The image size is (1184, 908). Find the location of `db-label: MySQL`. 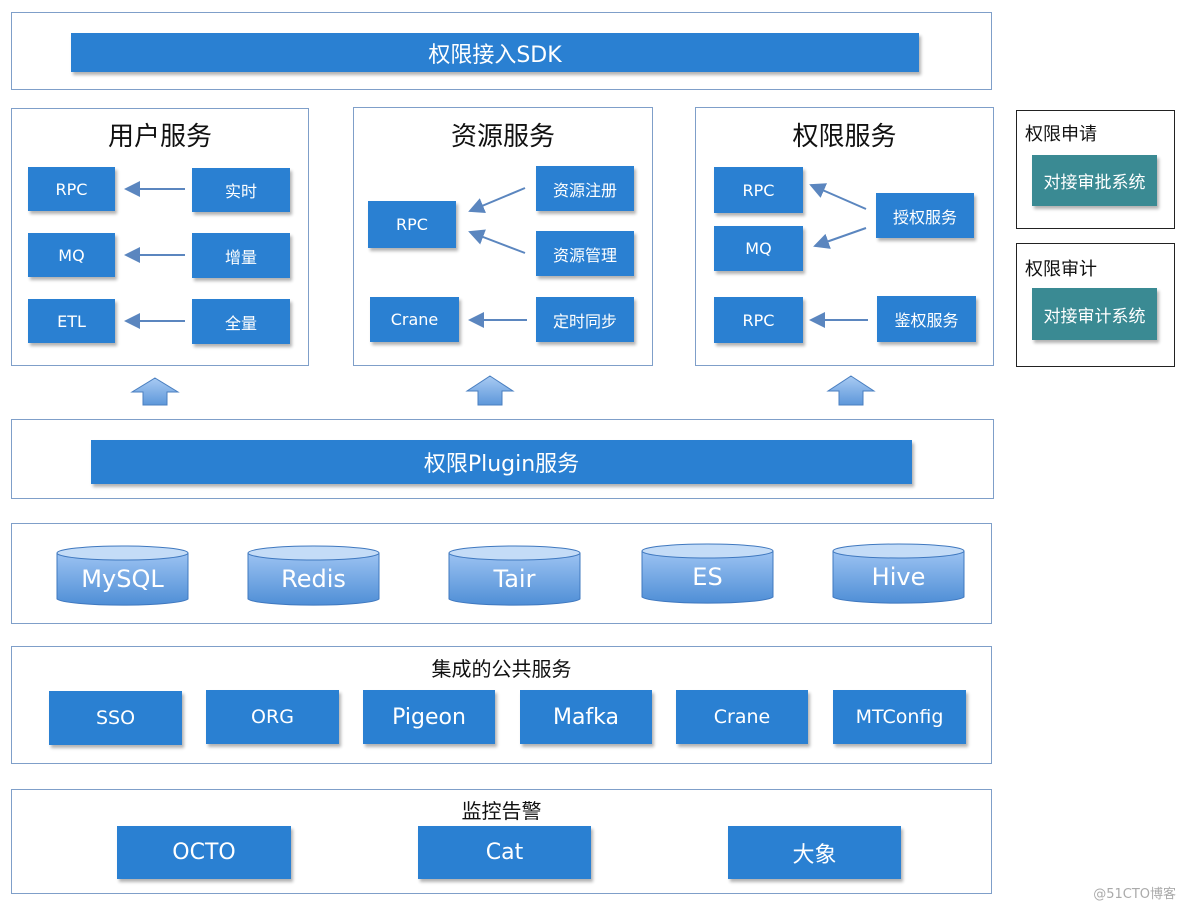

db-label: MySQL is located at coordinates (122, 579).